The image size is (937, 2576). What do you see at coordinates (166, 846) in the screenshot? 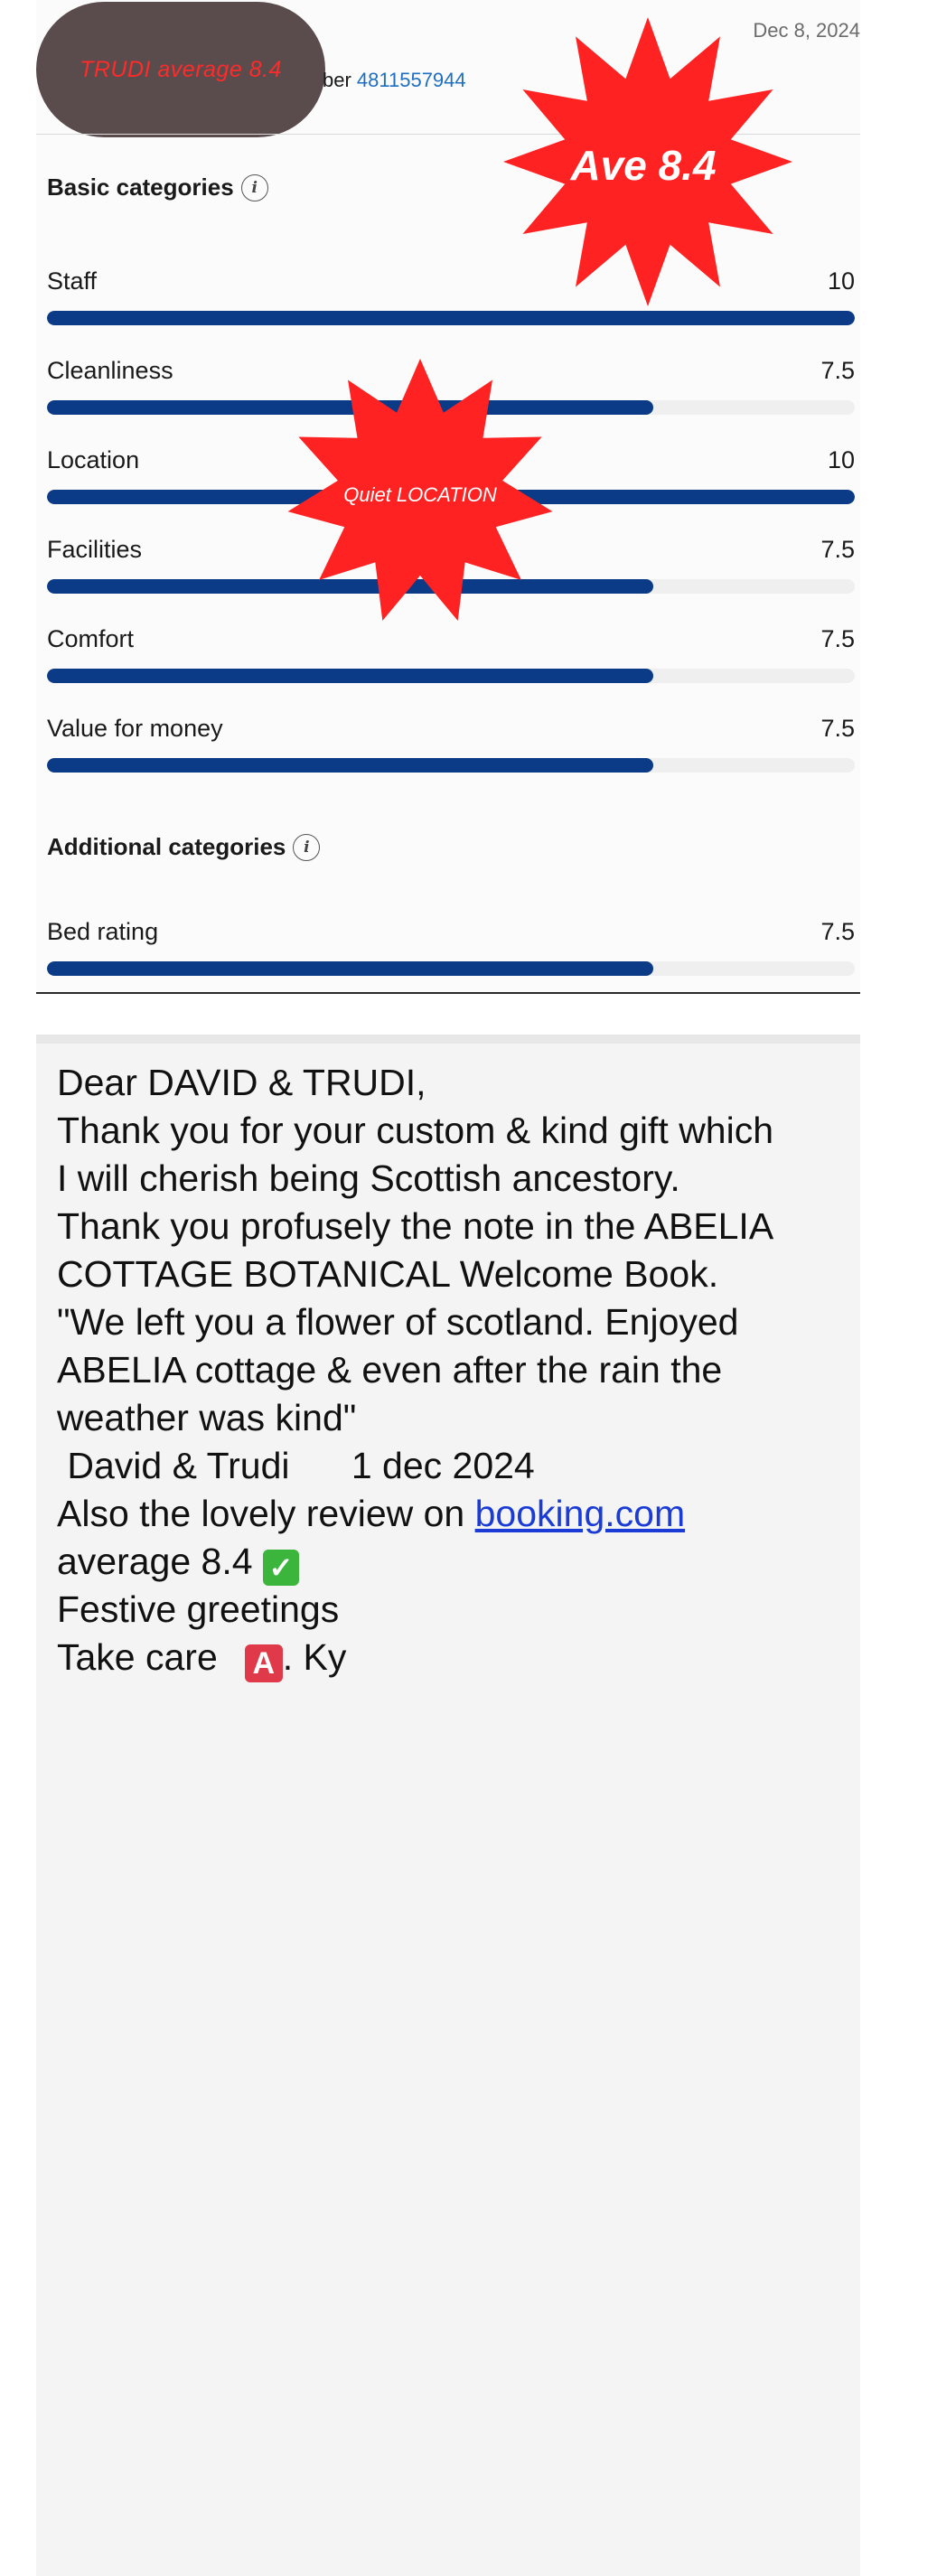
I see `additional-categories-title: Additional categories` at bounding box center [166, 846].